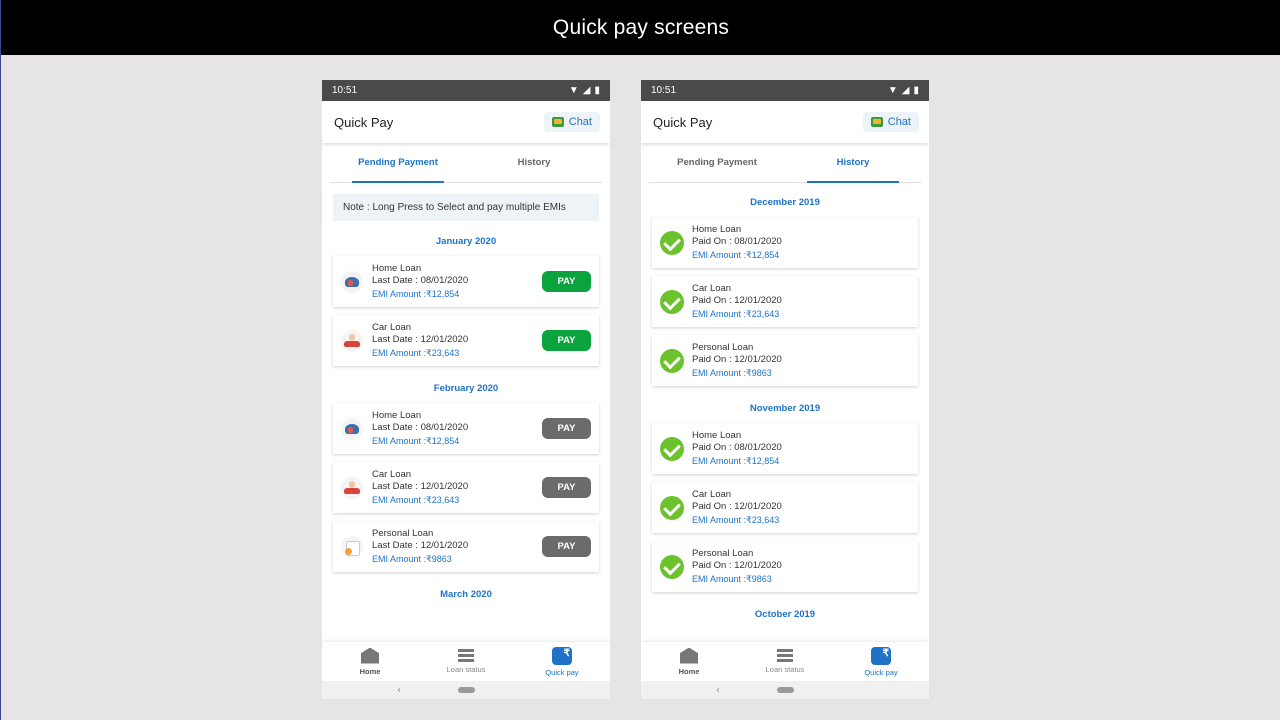 The width and height of the screenshot is (1280, 720). I want to click on nav-label: Loan status, so click(785, 669).